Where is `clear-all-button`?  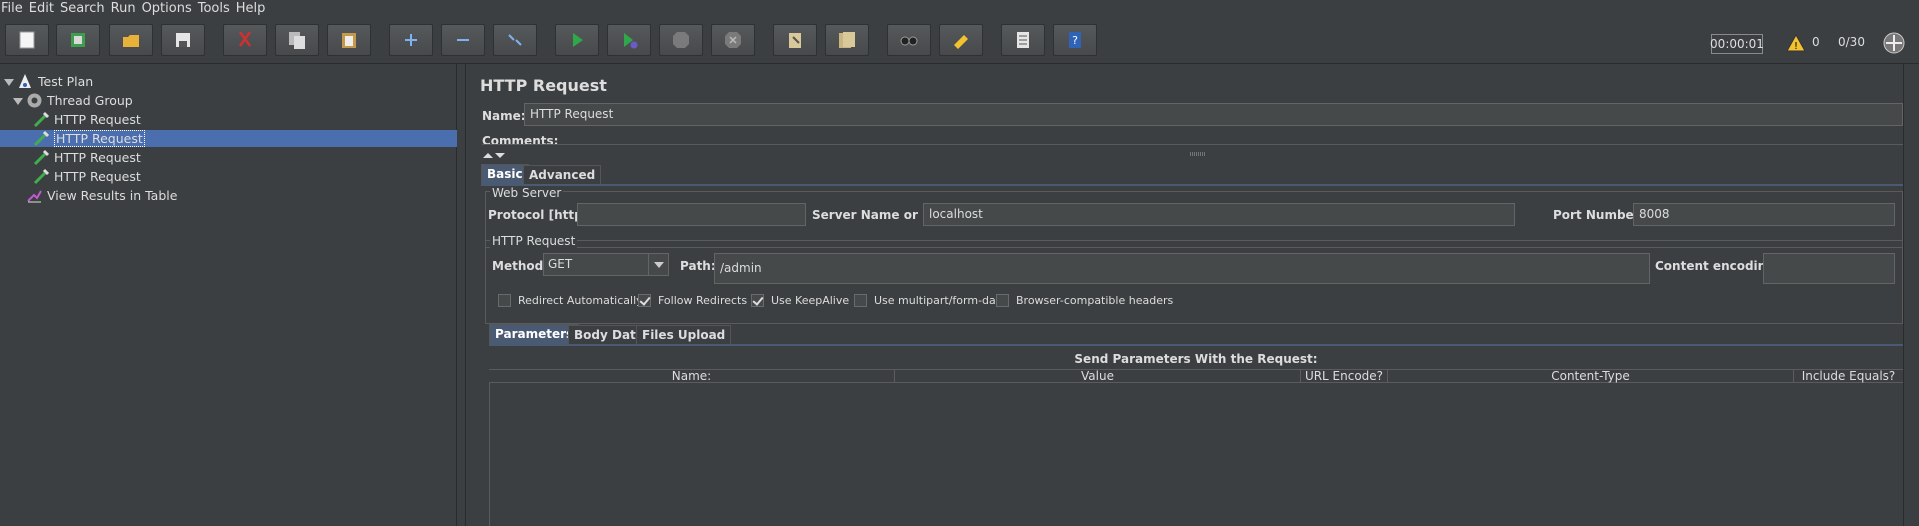 clear-all-button is located at coordinates (847, 40).